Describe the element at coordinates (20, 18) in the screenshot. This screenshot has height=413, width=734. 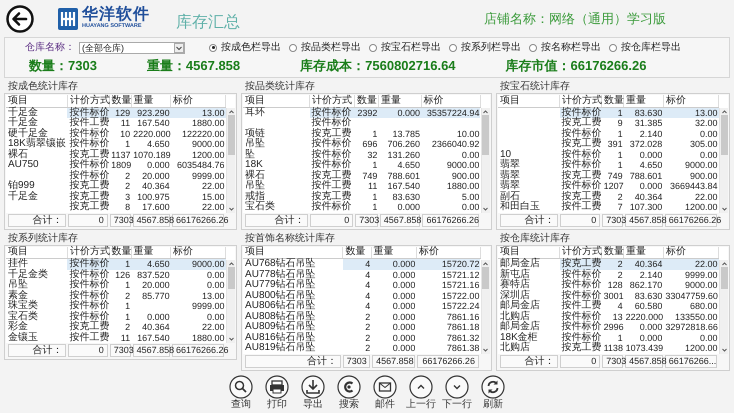
I see `back-button` at that location.